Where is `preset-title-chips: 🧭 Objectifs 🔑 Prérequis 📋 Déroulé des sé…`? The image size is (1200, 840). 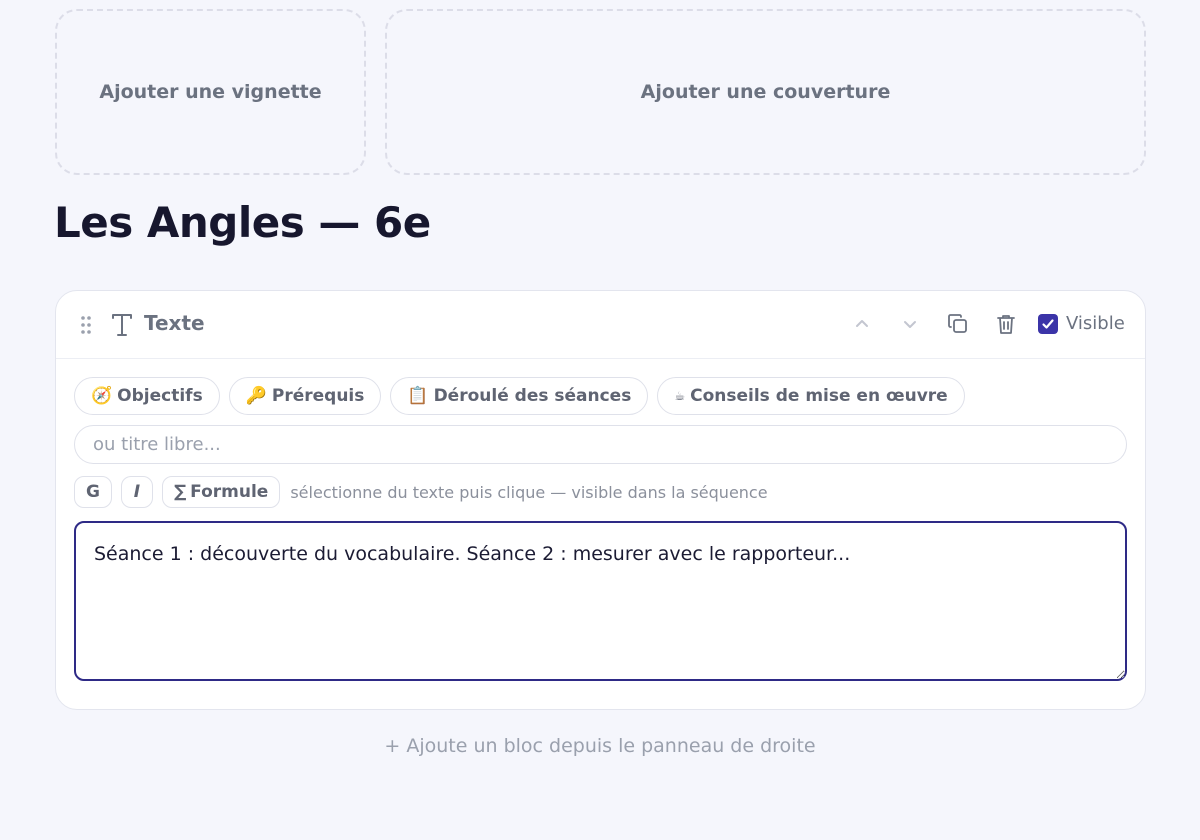
preset-title-chips: 🧭 Objectifs 🔑 Prérequis 📋 Déroulé des sé… is located at coordinates (519, 396).